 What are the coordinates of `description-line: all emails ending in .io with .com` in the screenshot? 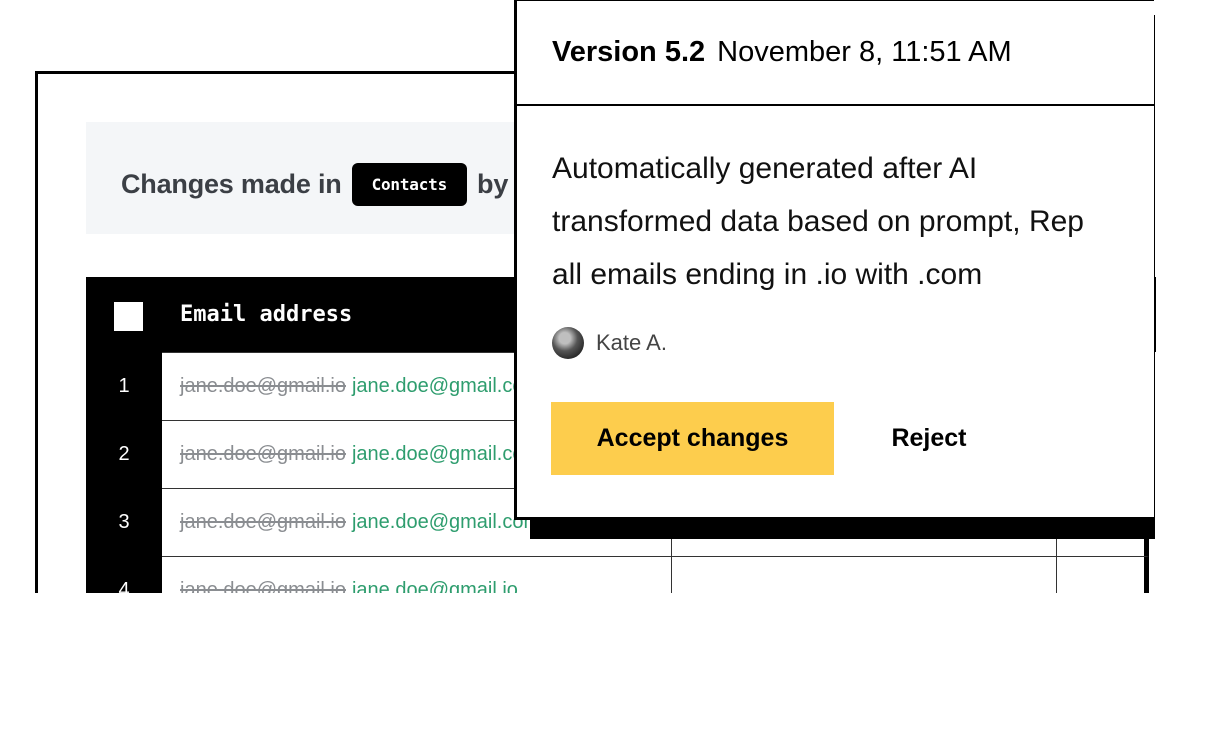 It's located at (767, 274).